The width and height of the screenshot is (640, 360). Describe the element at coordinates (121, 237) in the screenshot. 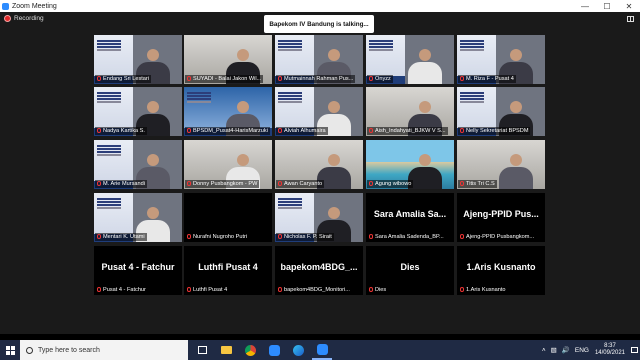

I see `participant-name: Mentari K. Utami` at that location.